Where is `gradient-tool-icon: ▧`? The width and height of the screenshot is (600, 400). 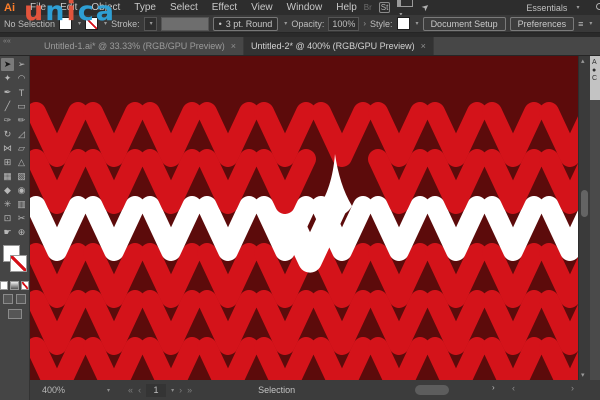 gradient-tool-icon: ▧ is located at coordinates (21, 176).